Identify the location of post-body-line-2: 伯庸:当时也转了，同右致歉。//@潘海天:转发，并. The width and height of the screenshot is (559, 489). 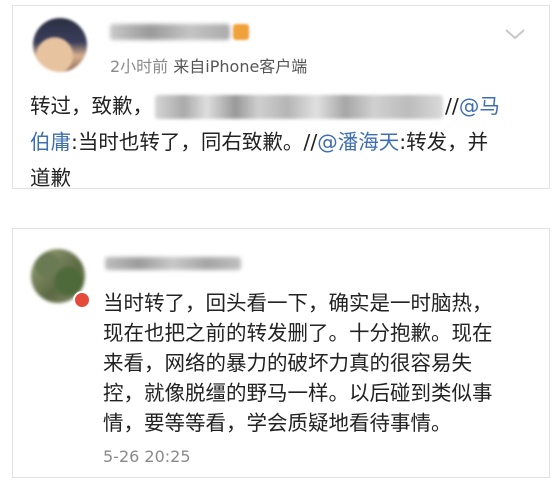
(259, 142).